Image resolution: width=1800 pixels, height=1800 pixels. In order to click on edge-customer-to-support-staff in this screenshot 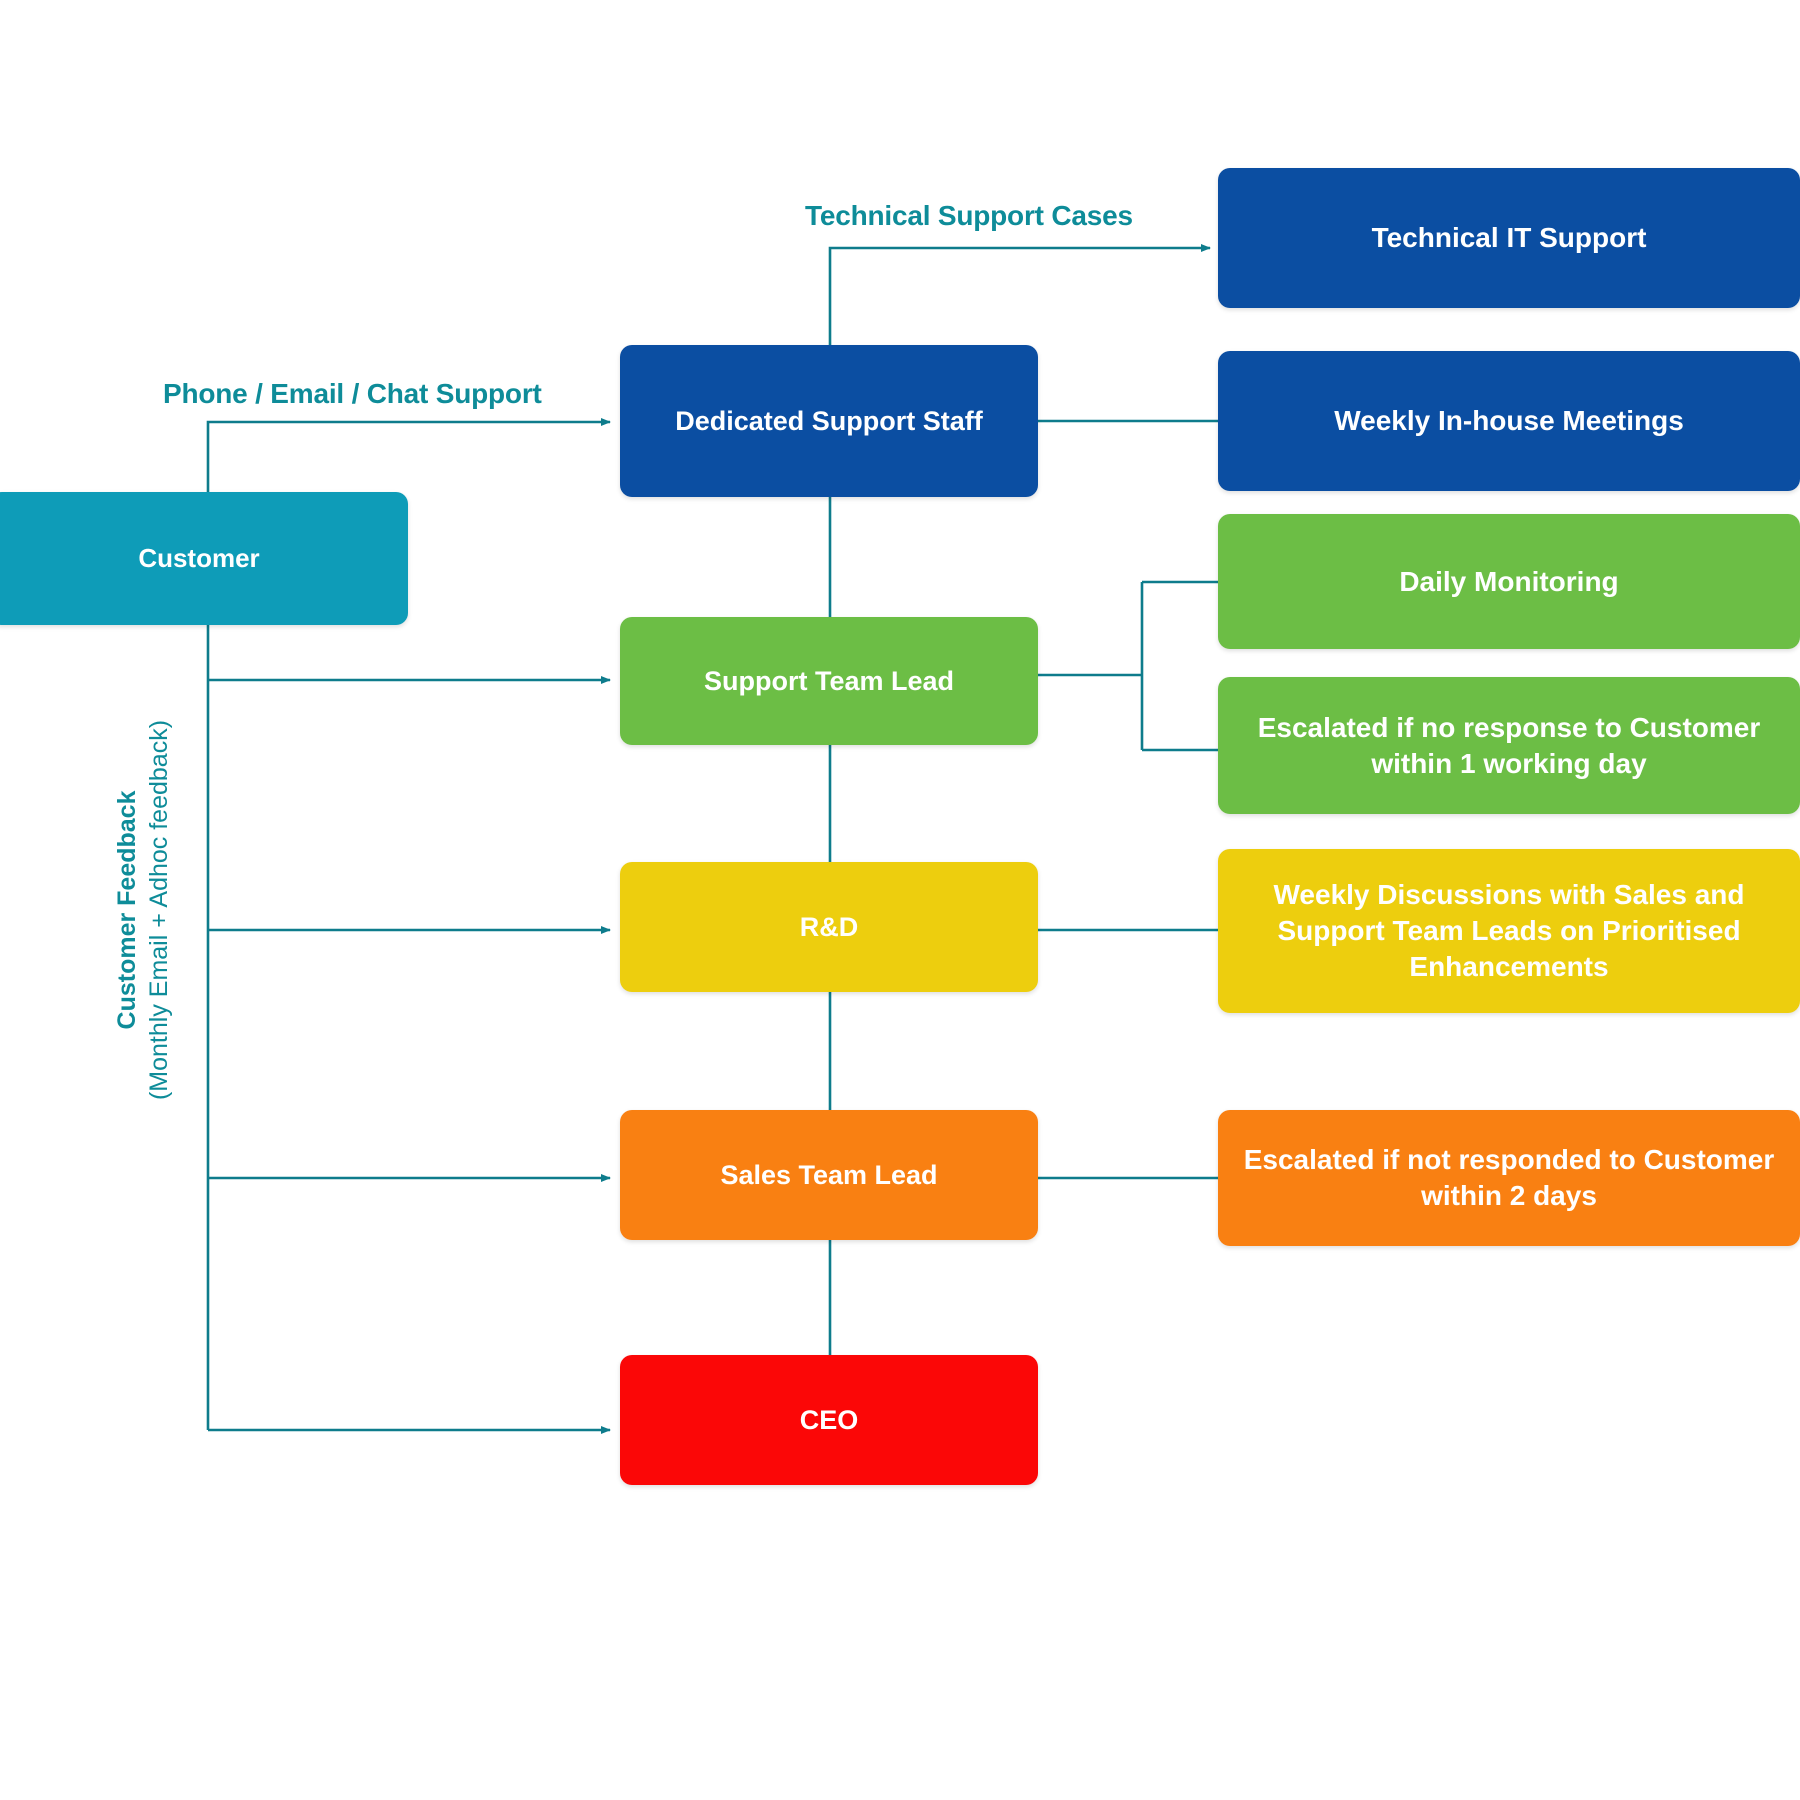, I will do `click(408, 455)`.